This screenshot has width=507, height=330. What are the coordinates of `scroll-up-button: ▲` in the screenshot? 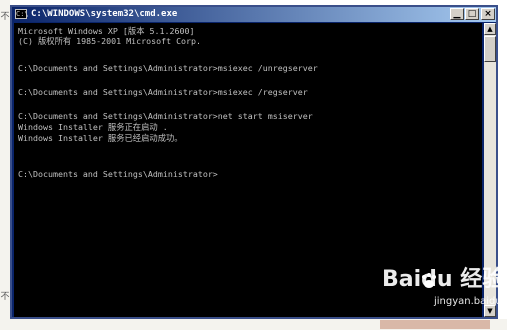 It's located at (490, 29).